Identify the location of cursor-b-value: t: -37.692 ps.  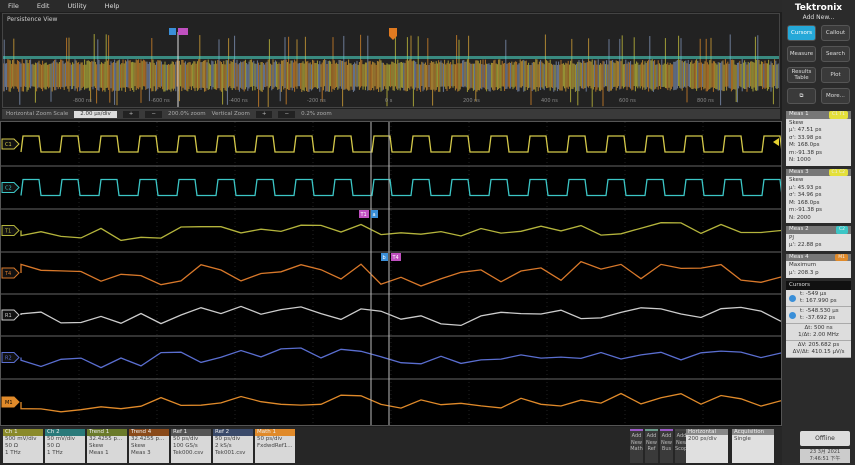
(819, 318).